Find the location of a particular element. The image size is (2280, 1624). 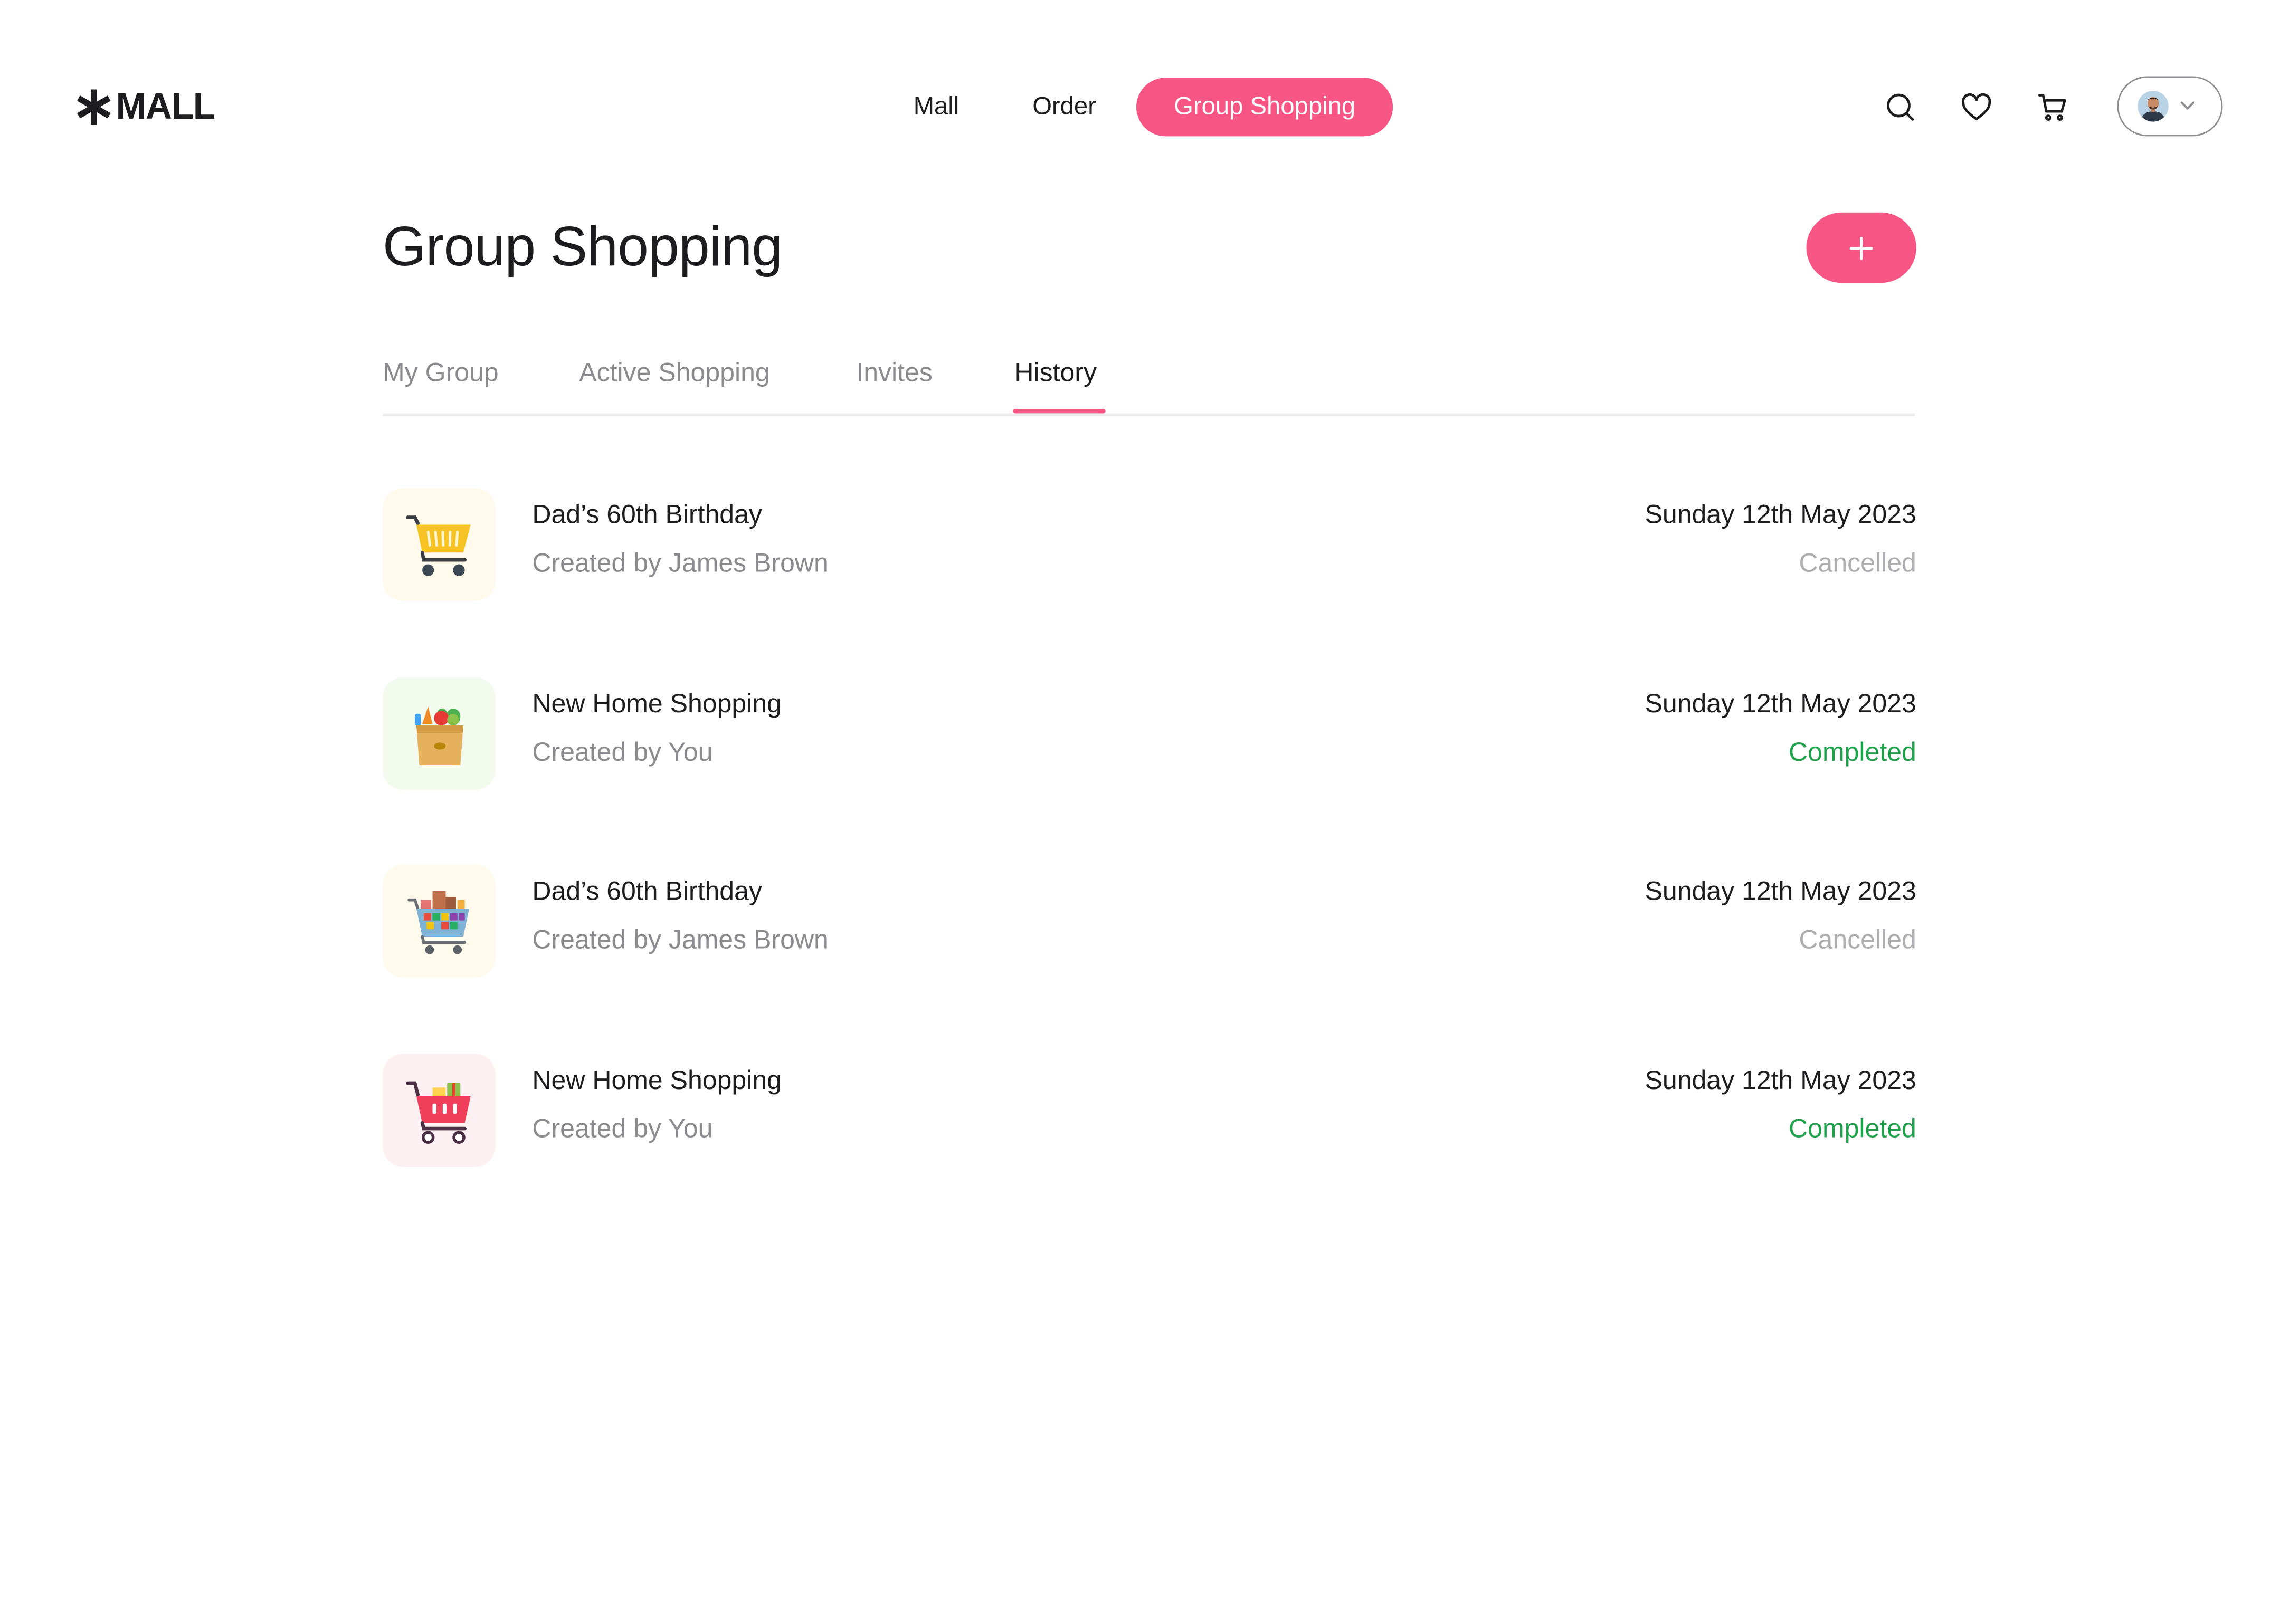

asterisk-logo-icon is located at coordinates (94, 107).